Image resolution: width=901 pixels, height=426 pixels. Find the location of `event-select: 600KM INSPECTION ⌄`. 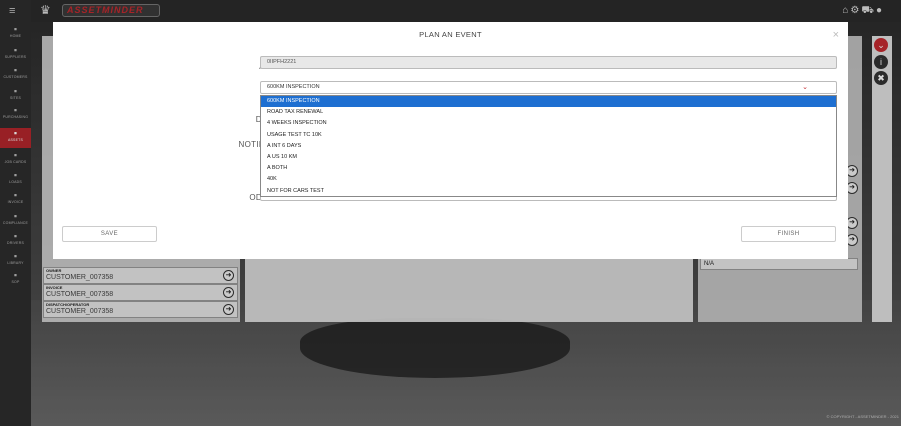

event-select: 600KM INSPECTION ⌄ is located at coordinates (548, 87).